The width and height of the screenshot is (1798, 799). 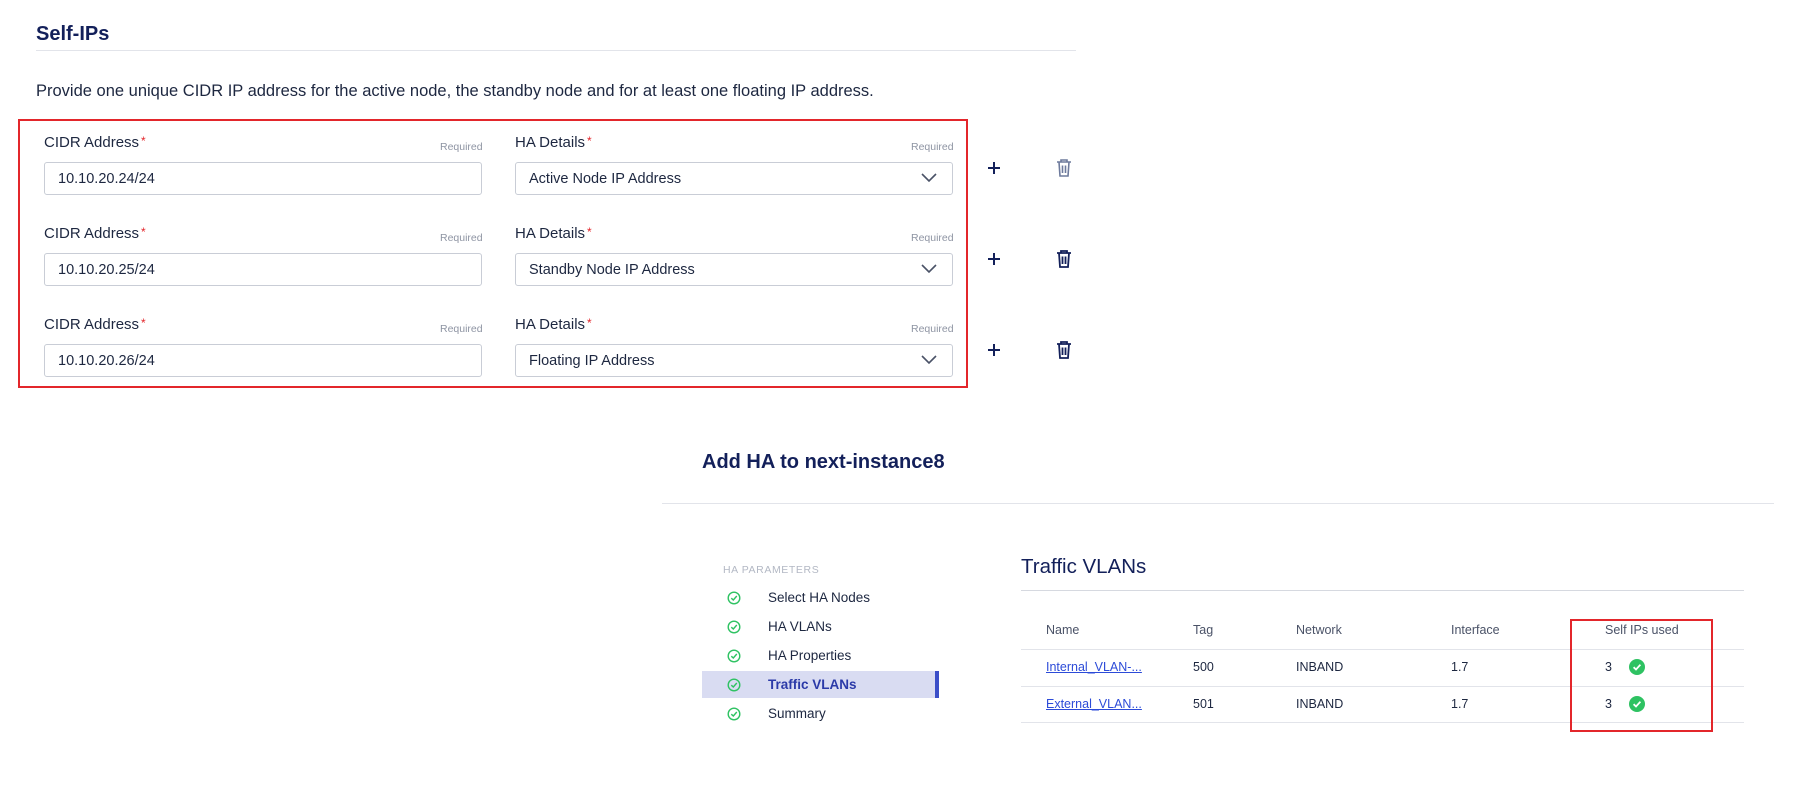 I want to click on step-label: Traffic VLANs, so click(x=812, y=684).